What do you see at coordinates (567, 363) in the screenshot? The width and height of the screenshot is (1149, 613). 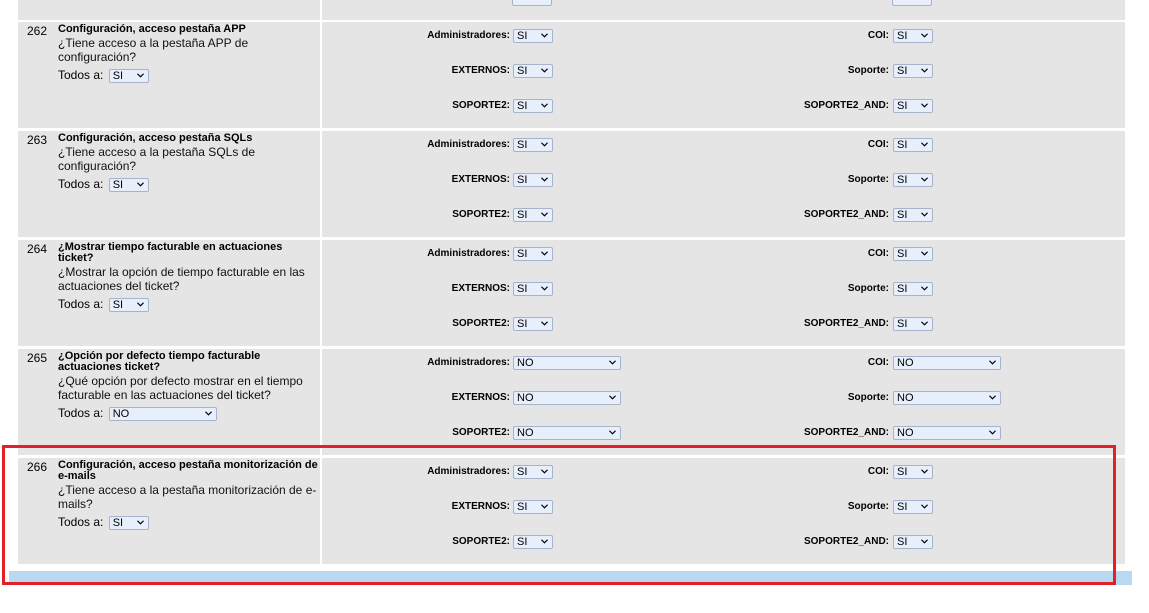 I see `administradores-select: NO` at bounding box center [567, 363].